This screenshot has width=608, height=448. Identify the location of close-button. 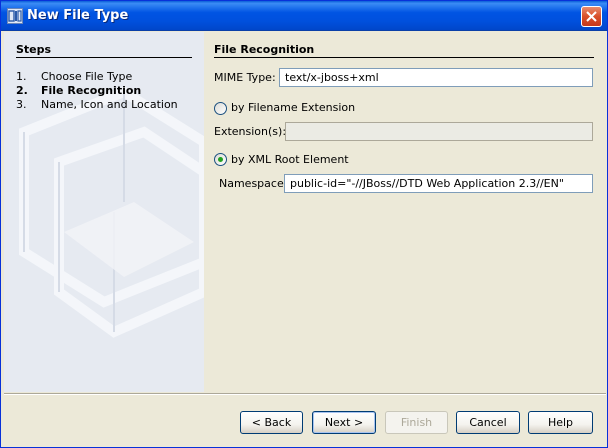
(591, 16).